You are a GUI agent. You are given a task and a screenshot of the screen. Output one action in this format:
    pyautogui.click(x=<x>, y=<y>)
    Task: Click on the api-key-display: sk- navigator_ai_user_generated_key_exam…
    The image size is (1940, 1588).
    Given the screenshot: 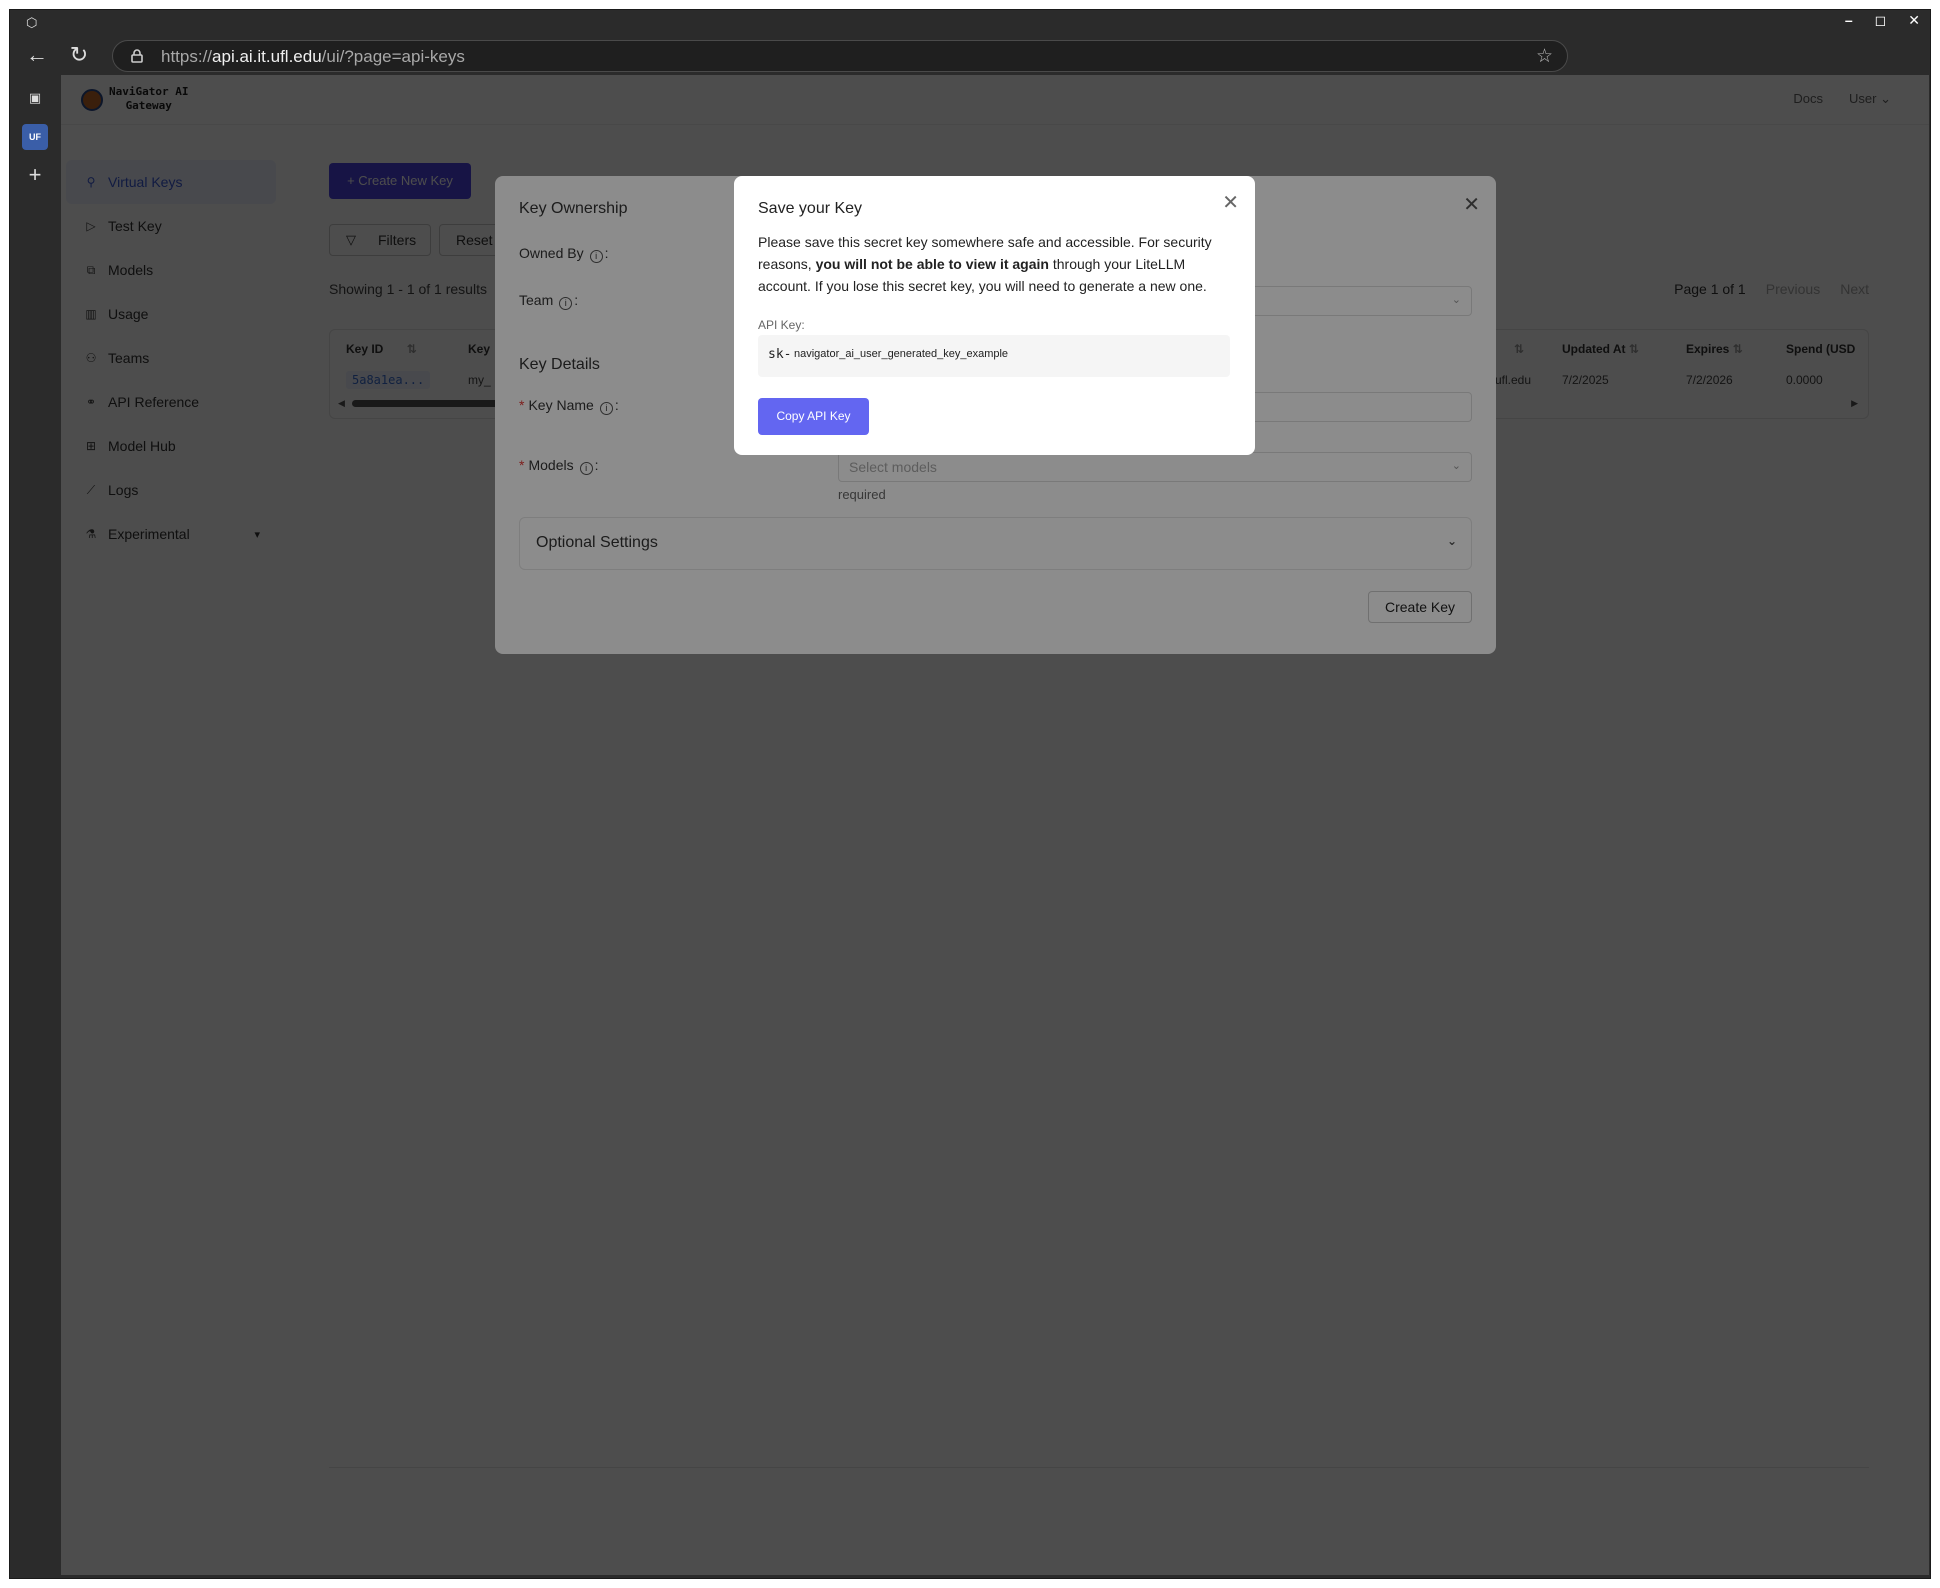 What is the action you would take?
    pyautogui.click(x=994, y=356)
    